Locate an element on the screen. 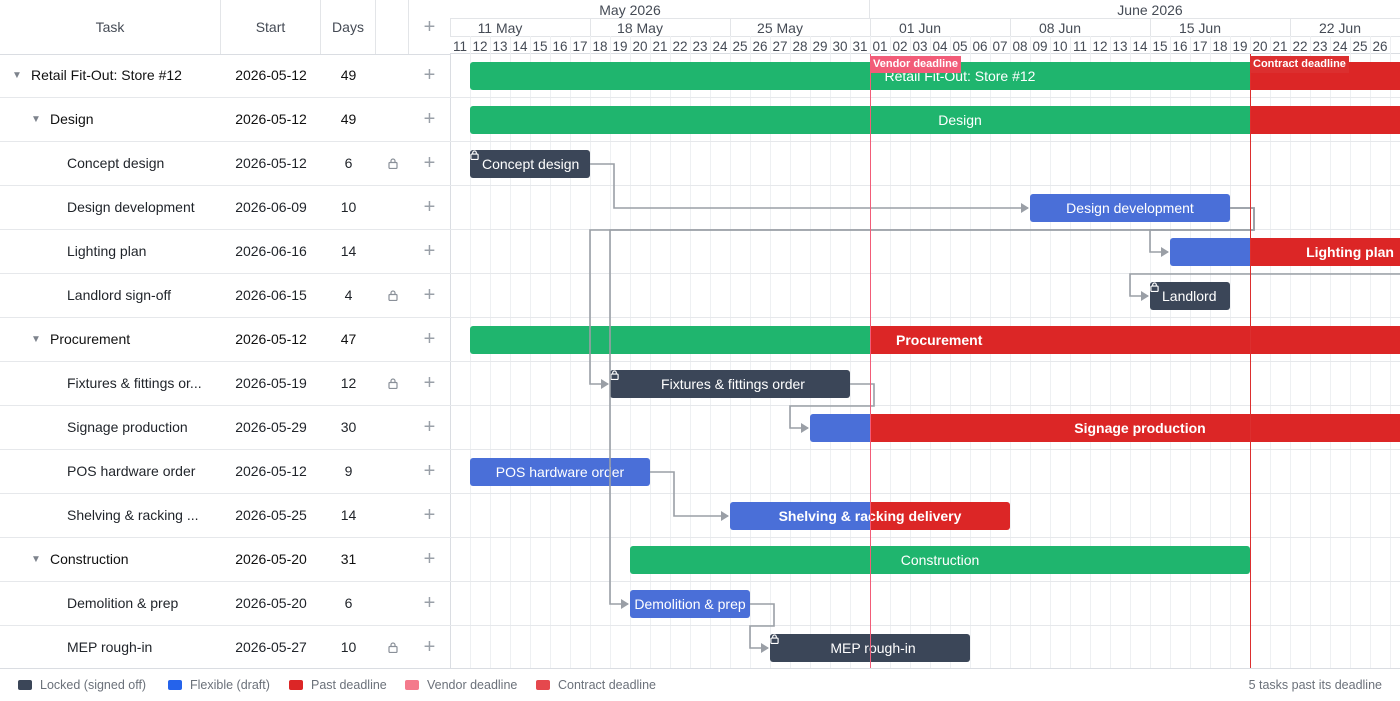 This screenshot has height=701, width=1400. task-row: ▼ Retail Fit-Out: Store #12 2026-05-12 49 + is located at coordinates (225, 76).